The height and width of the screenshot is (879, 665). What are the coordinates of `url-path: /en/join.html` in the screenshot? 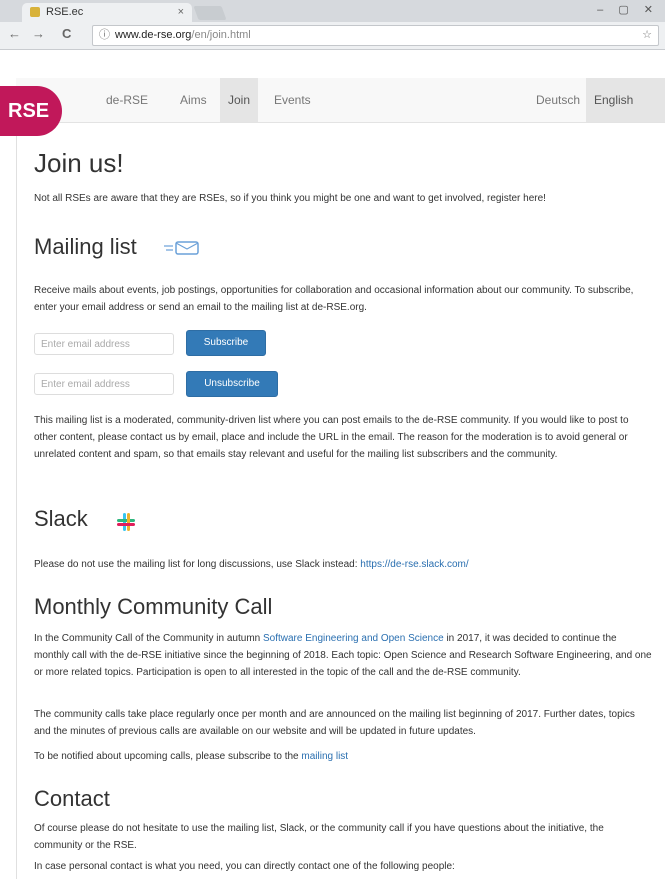 It's located at (221, 35).